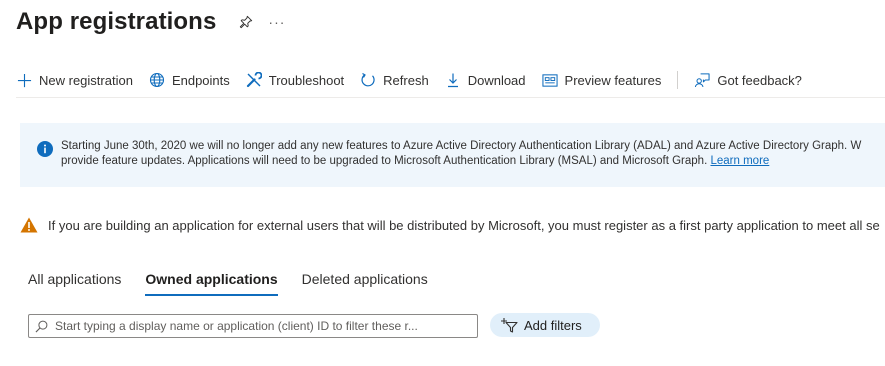 The image size is (885, 366). I want to click on add-filters-button: Add filters, so click(545, 325).